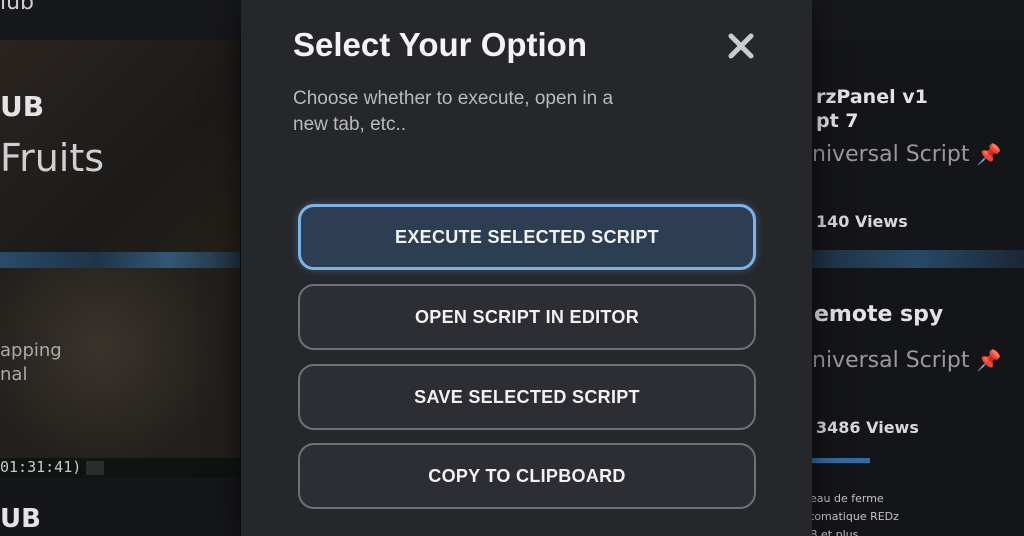 The height and width of the screenshot is (536, 1024). Describe the element at coordinates (41, 467) in the screenshot. I see `timestamp-text: 01:31:41)` at that location.